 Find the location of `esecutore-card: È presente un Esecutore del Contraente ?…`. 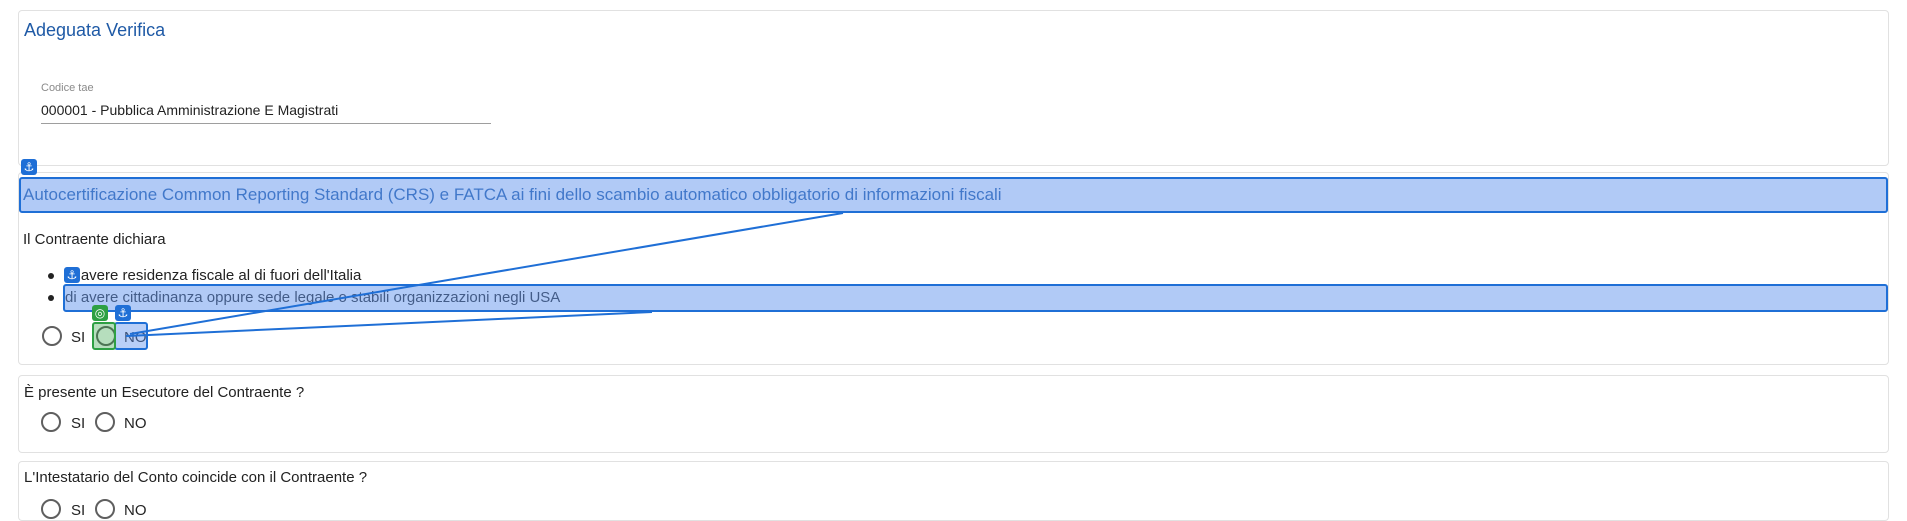

esecutore-card: È presente un Esecutore del Contraente ?… is located at coordinates (953, 414).